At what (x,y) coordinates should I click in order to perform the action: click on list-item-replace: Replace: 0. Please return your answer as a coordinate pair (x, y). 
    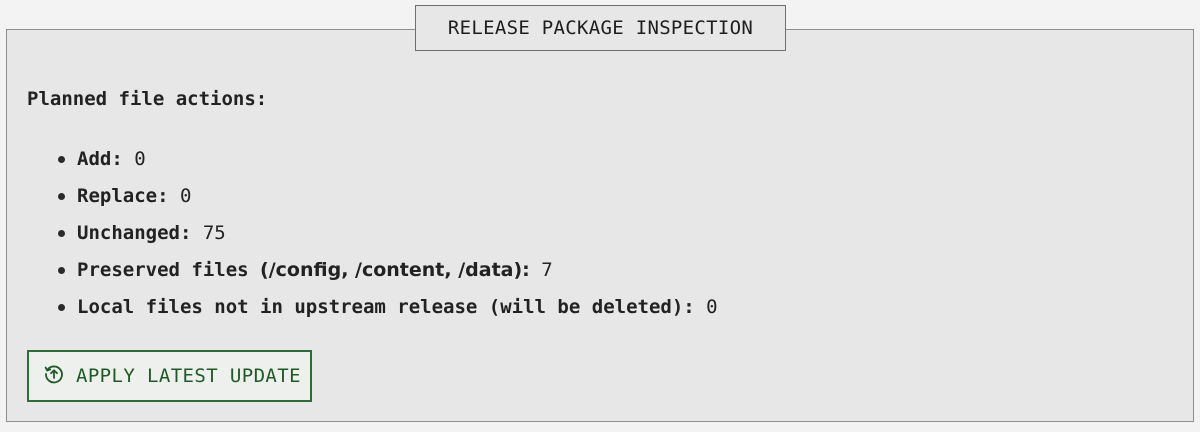
    Looking at the image, I should click on (595, 196).